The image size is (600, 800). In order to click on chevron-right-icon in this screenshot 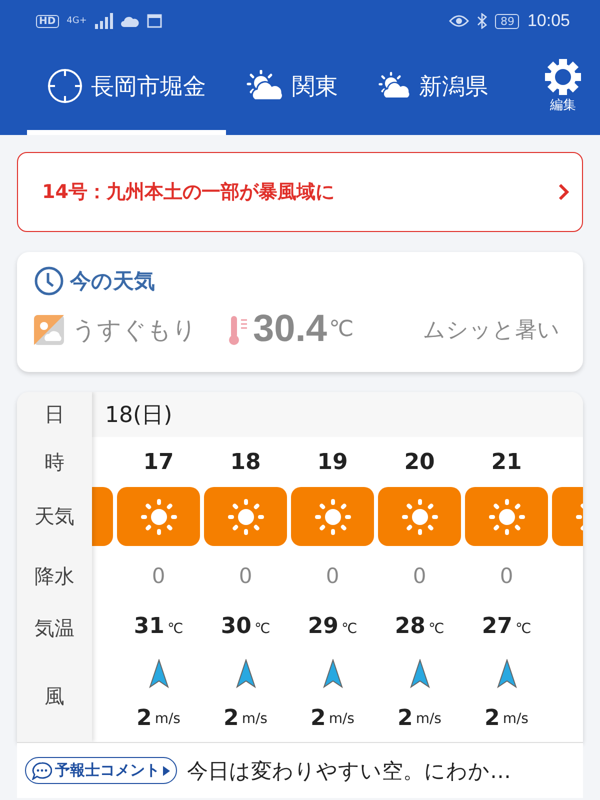, I will do `click(564, 192)`.